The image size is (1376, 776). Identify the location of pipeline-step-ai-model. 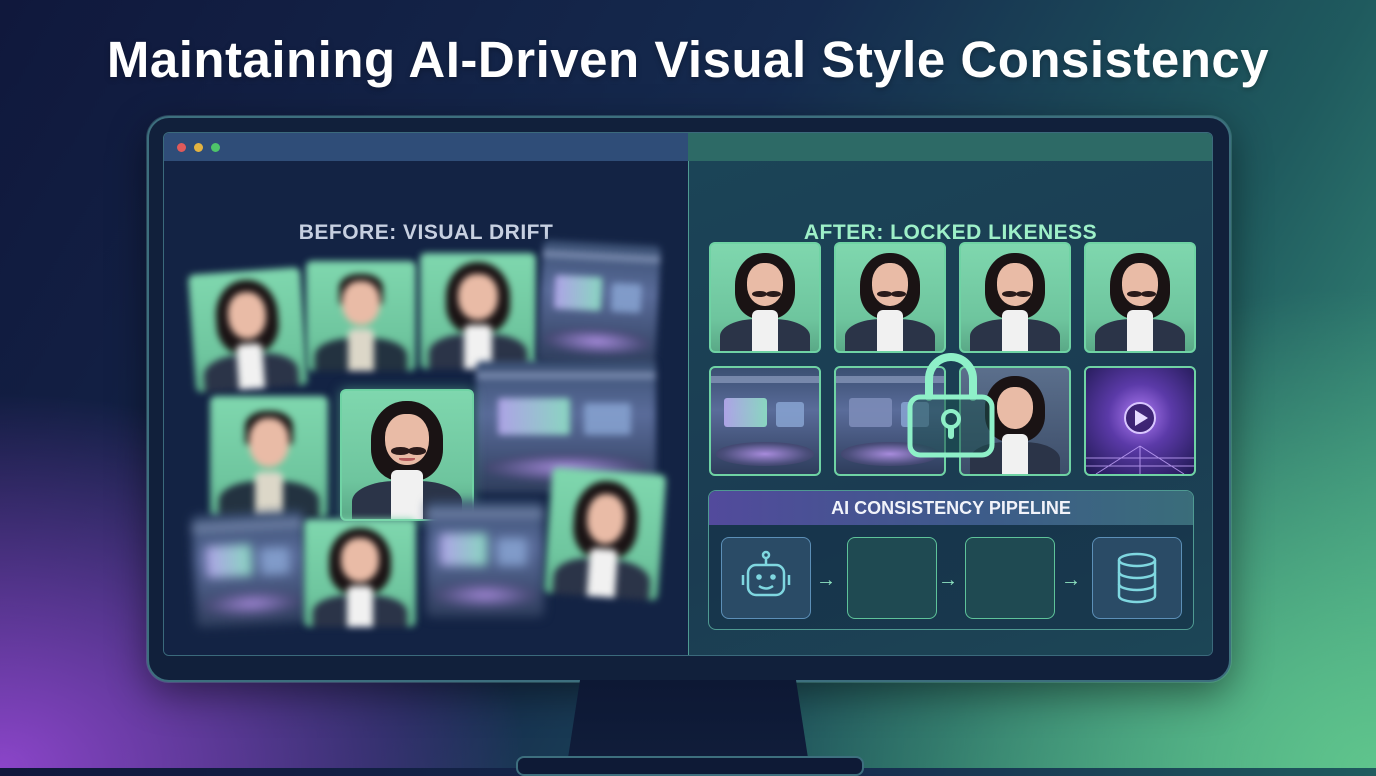
(766, 578).